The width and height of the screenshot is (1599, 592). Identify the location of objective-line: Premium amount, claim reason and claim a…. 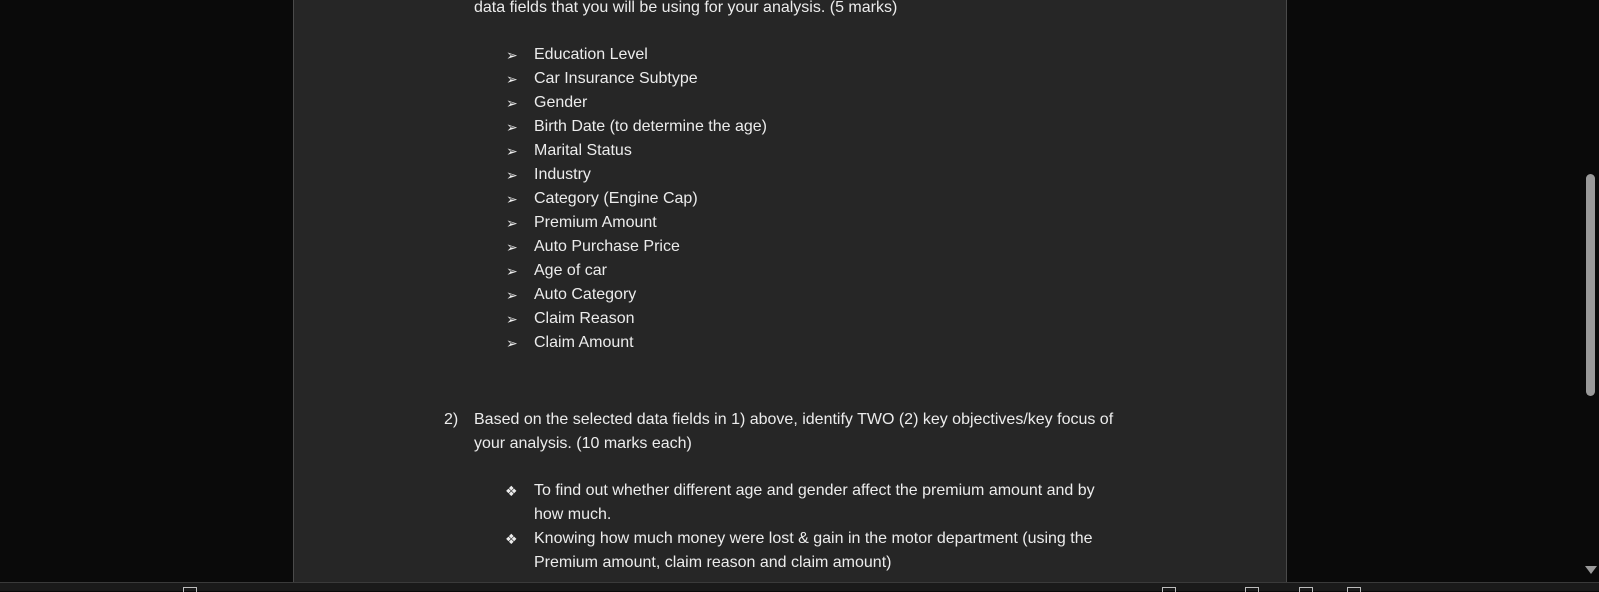
(713, 562).